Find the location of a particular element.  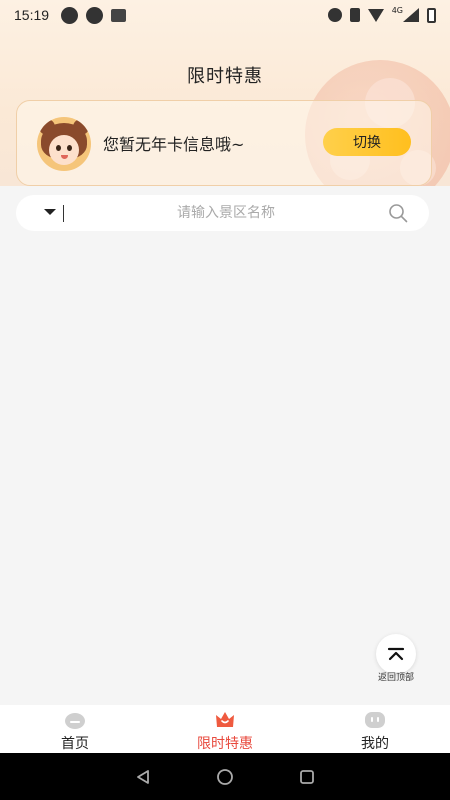

switch-button: 切换 is located at coordinates (367, 142).